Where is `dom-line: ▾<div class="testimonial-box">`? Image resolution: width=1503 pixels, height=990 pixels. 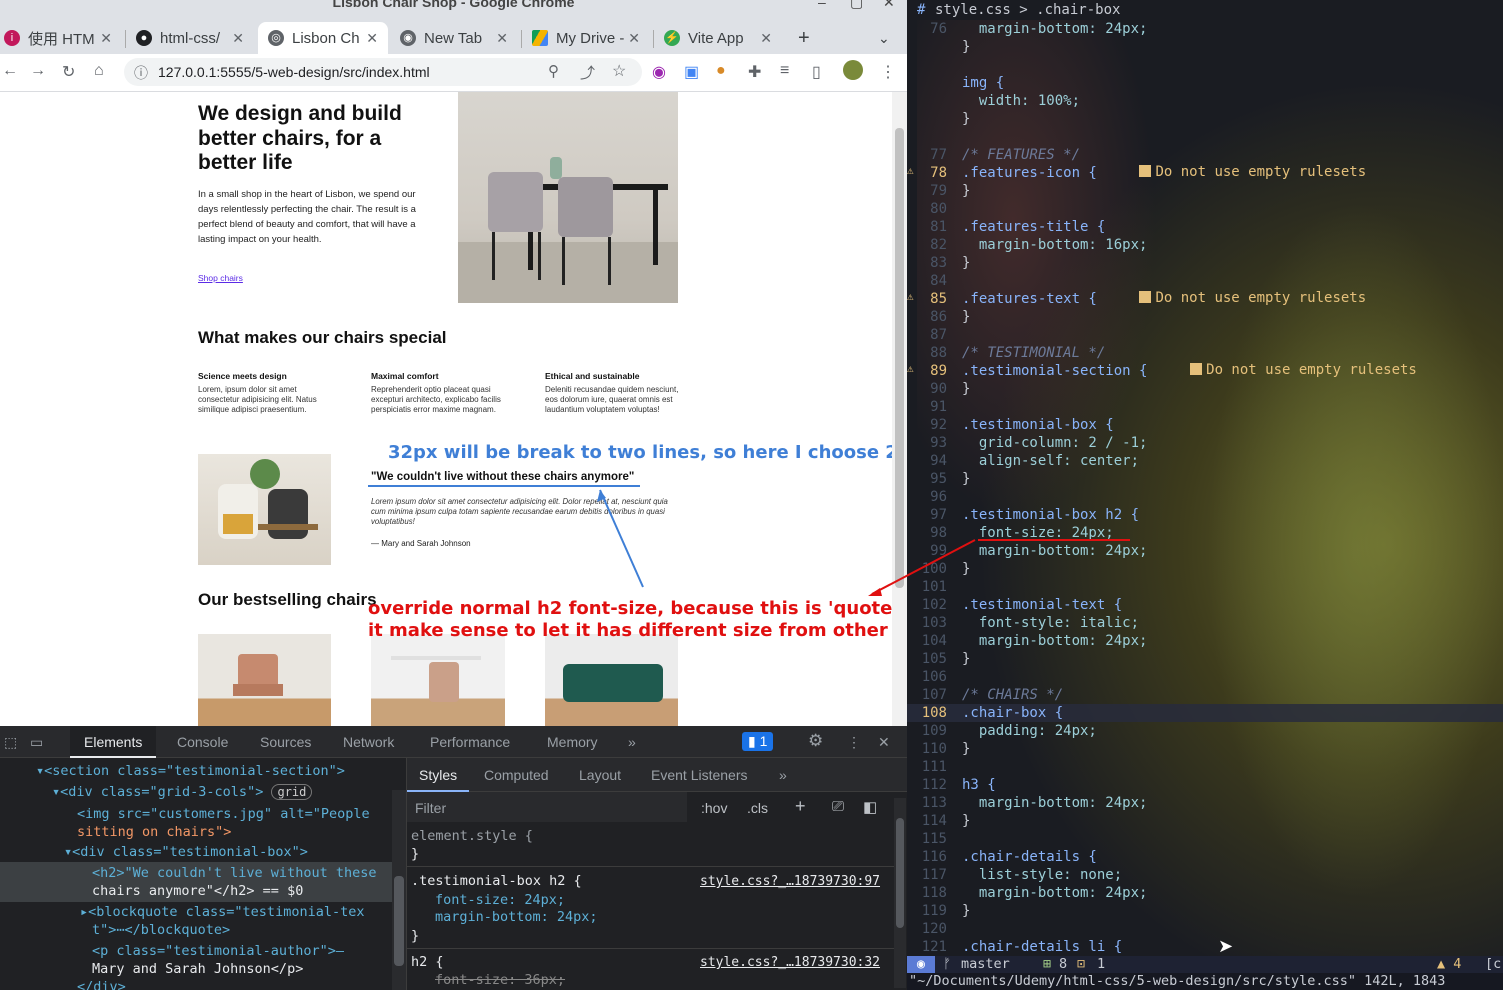 dom-line: ▾<div class="testimonial-box"> is located at coordinates (186, 852).